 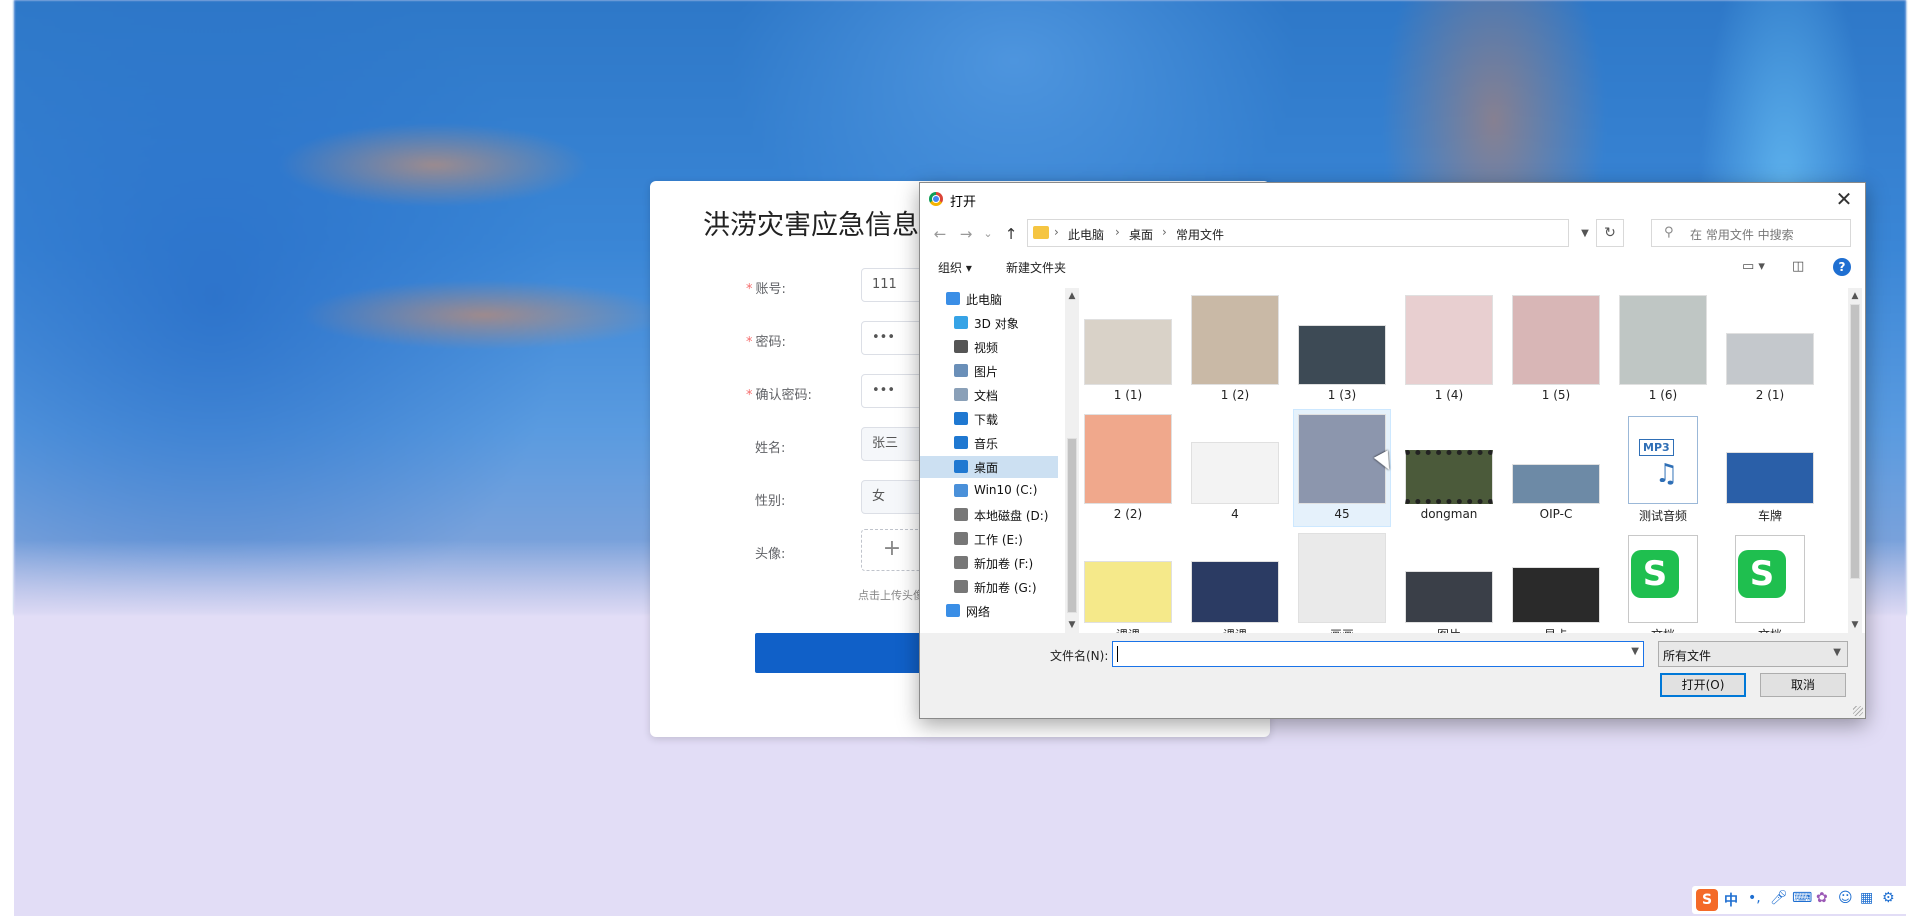 What do you see at coordinates (1888, 898) in the screenshot?
I see `settings-icon: ⚙` at bounding box center [1888, 898].